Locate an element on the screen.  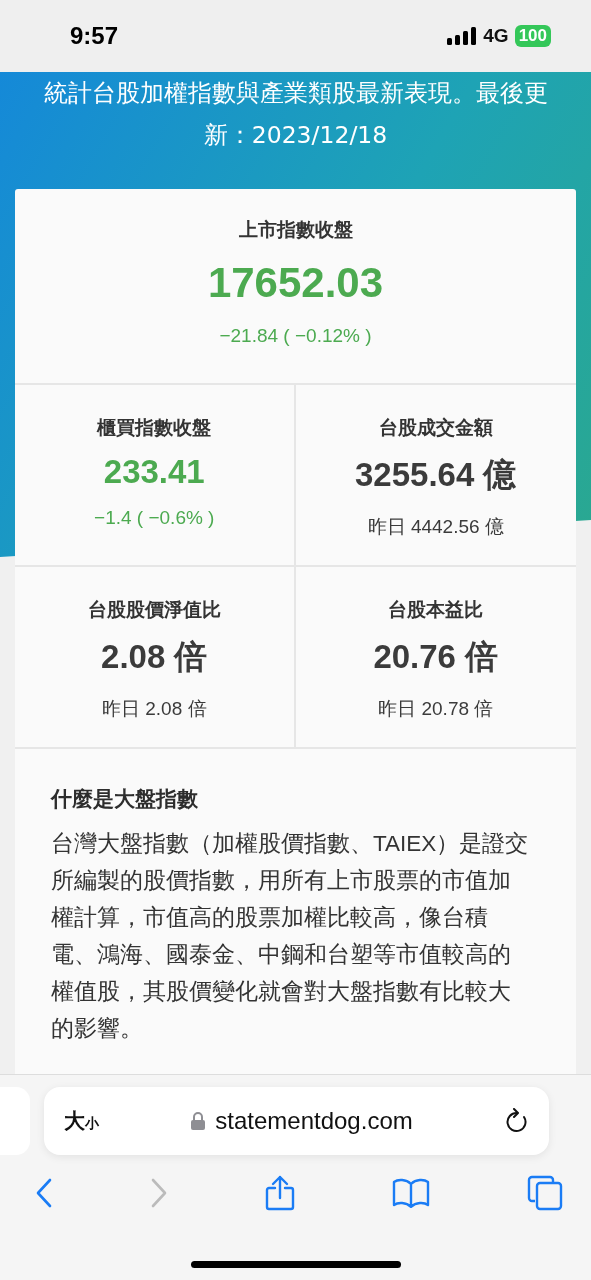
reload-icon is located at coordinates (517, 1121).